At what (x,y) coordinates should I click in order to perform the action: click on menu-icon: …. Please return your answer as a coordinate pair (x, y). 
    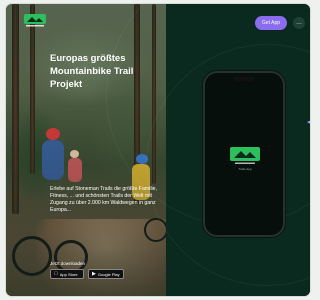
    Looking at the image, I should click on (299, 23).